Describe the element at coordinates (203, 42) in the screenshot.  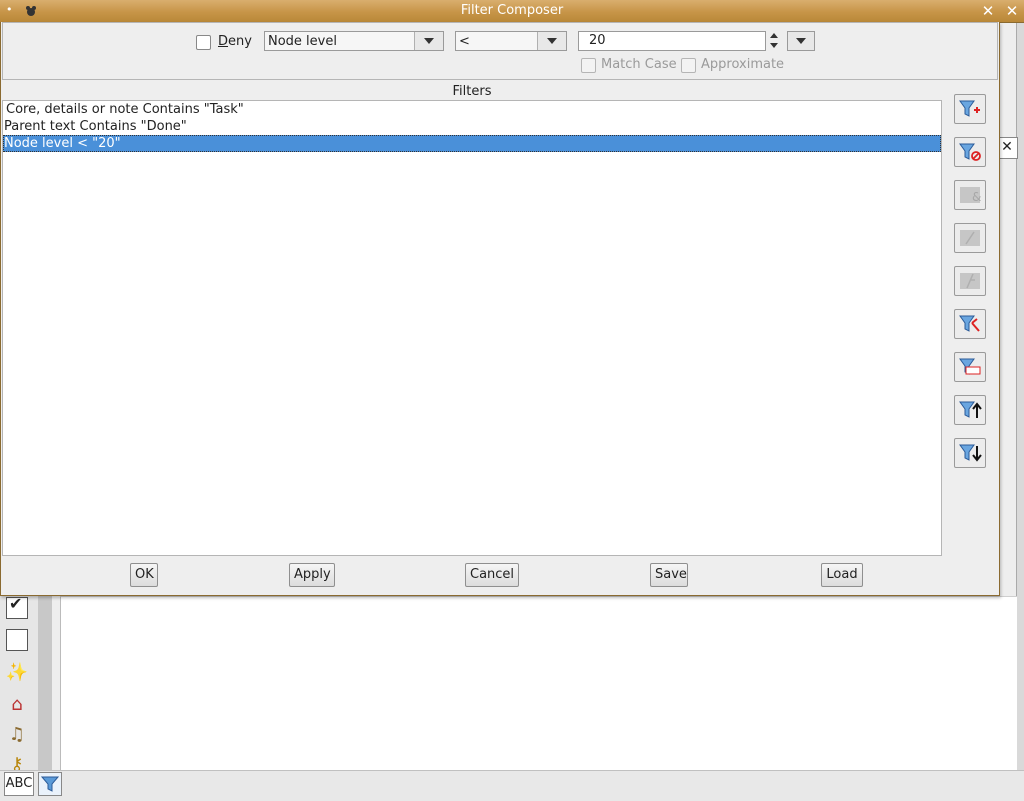
I see `deny-checkbox` at that location.